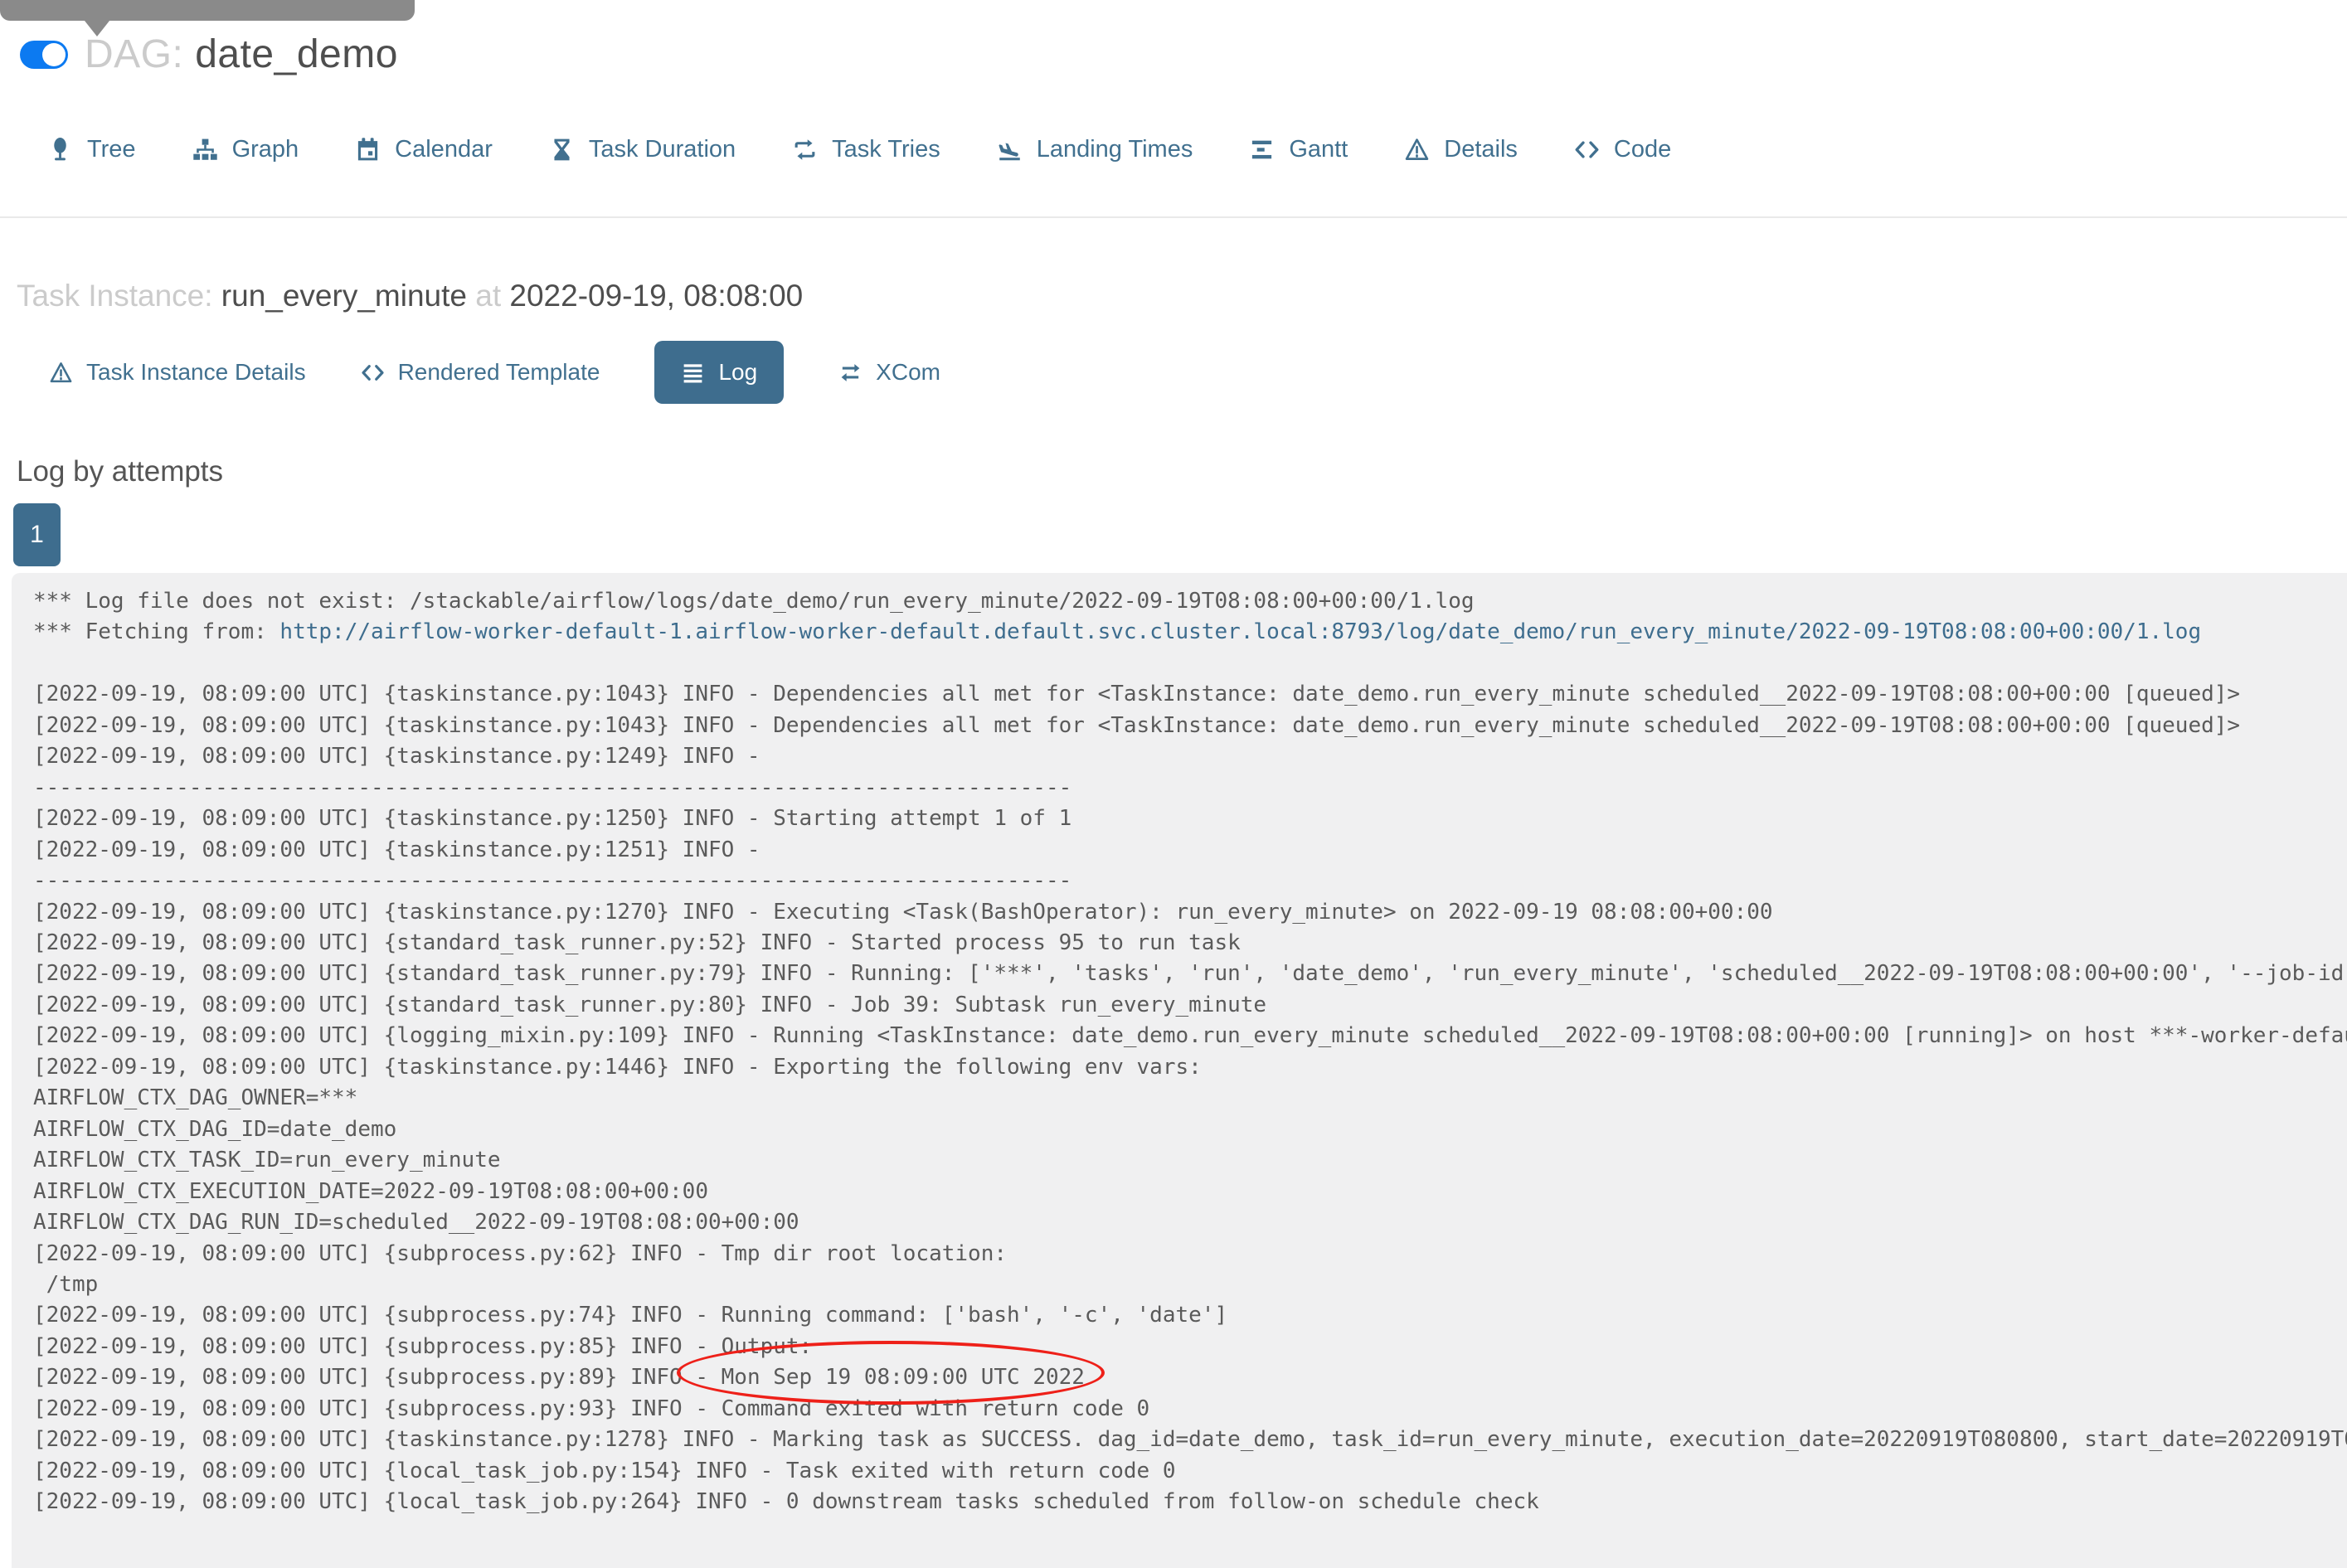 The image size is (2347, 1568). I want to click on log-line: AIRFLOW_CTX_DAG_ID=date_demo, so click(215, 1129).